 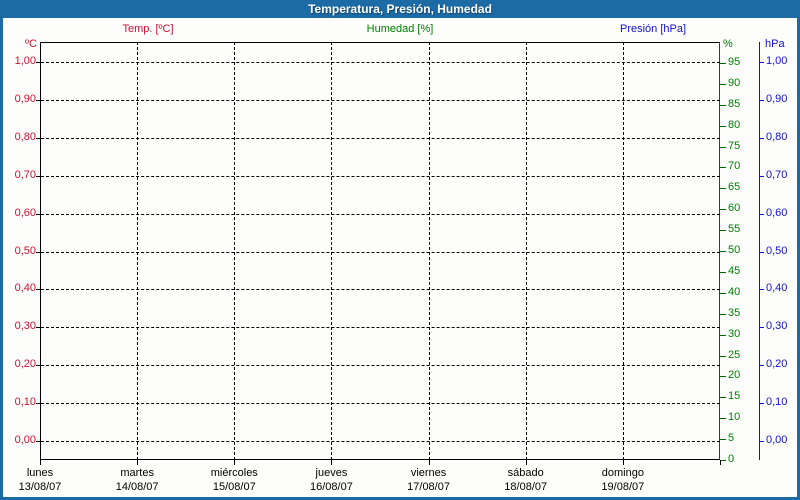 What do you see at coordinates (777, 440) in the screenshot?
I see `pressure-tick-label: 0,00` at bounding box center [777, 440].